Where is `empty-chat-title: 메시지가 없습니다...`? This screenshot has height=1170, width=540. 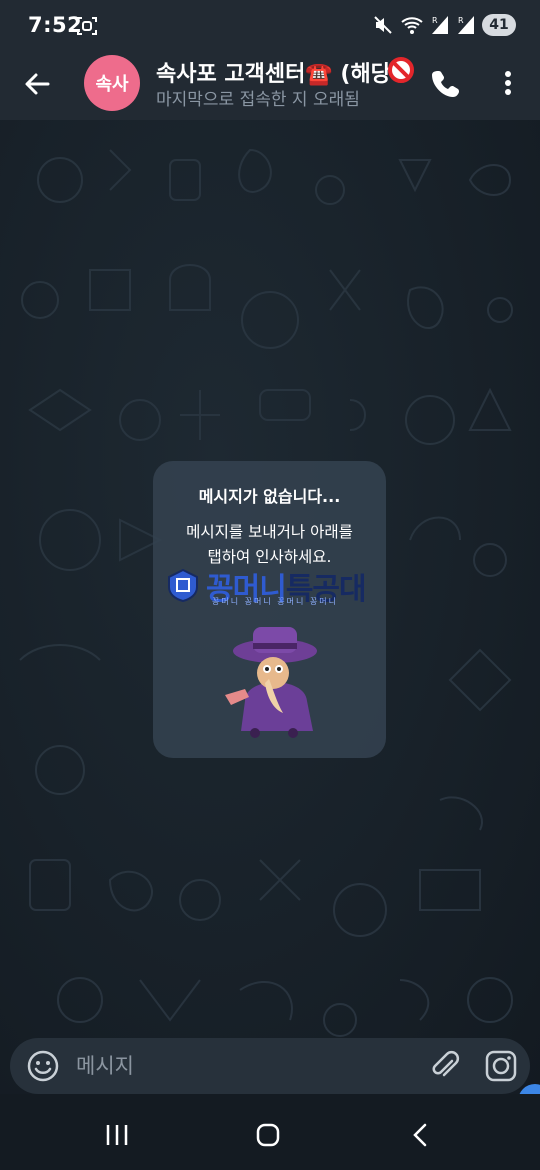 empty-chat-title: 메시지가 없습니다... is located at coordinates (269, 496).